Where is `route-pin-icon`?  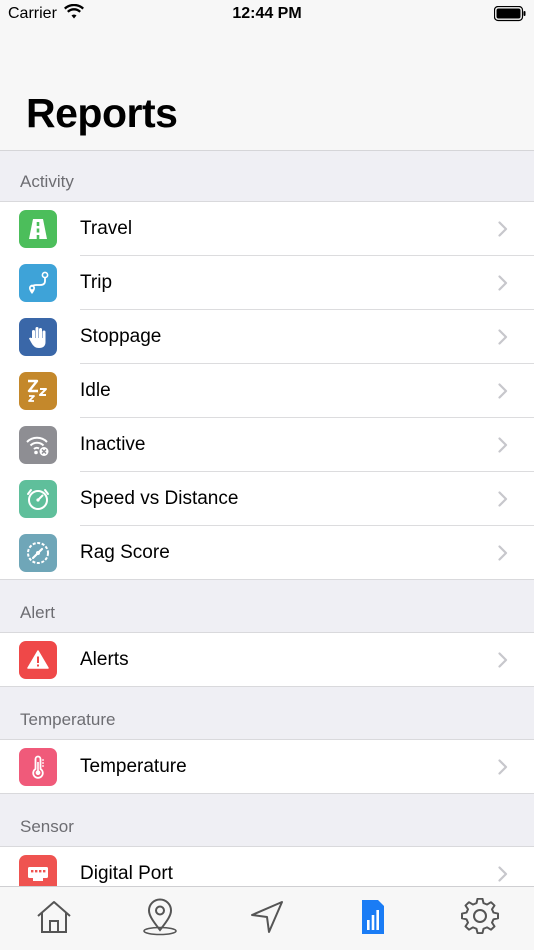 route-pin-icon is located at coordinates (38, 283).